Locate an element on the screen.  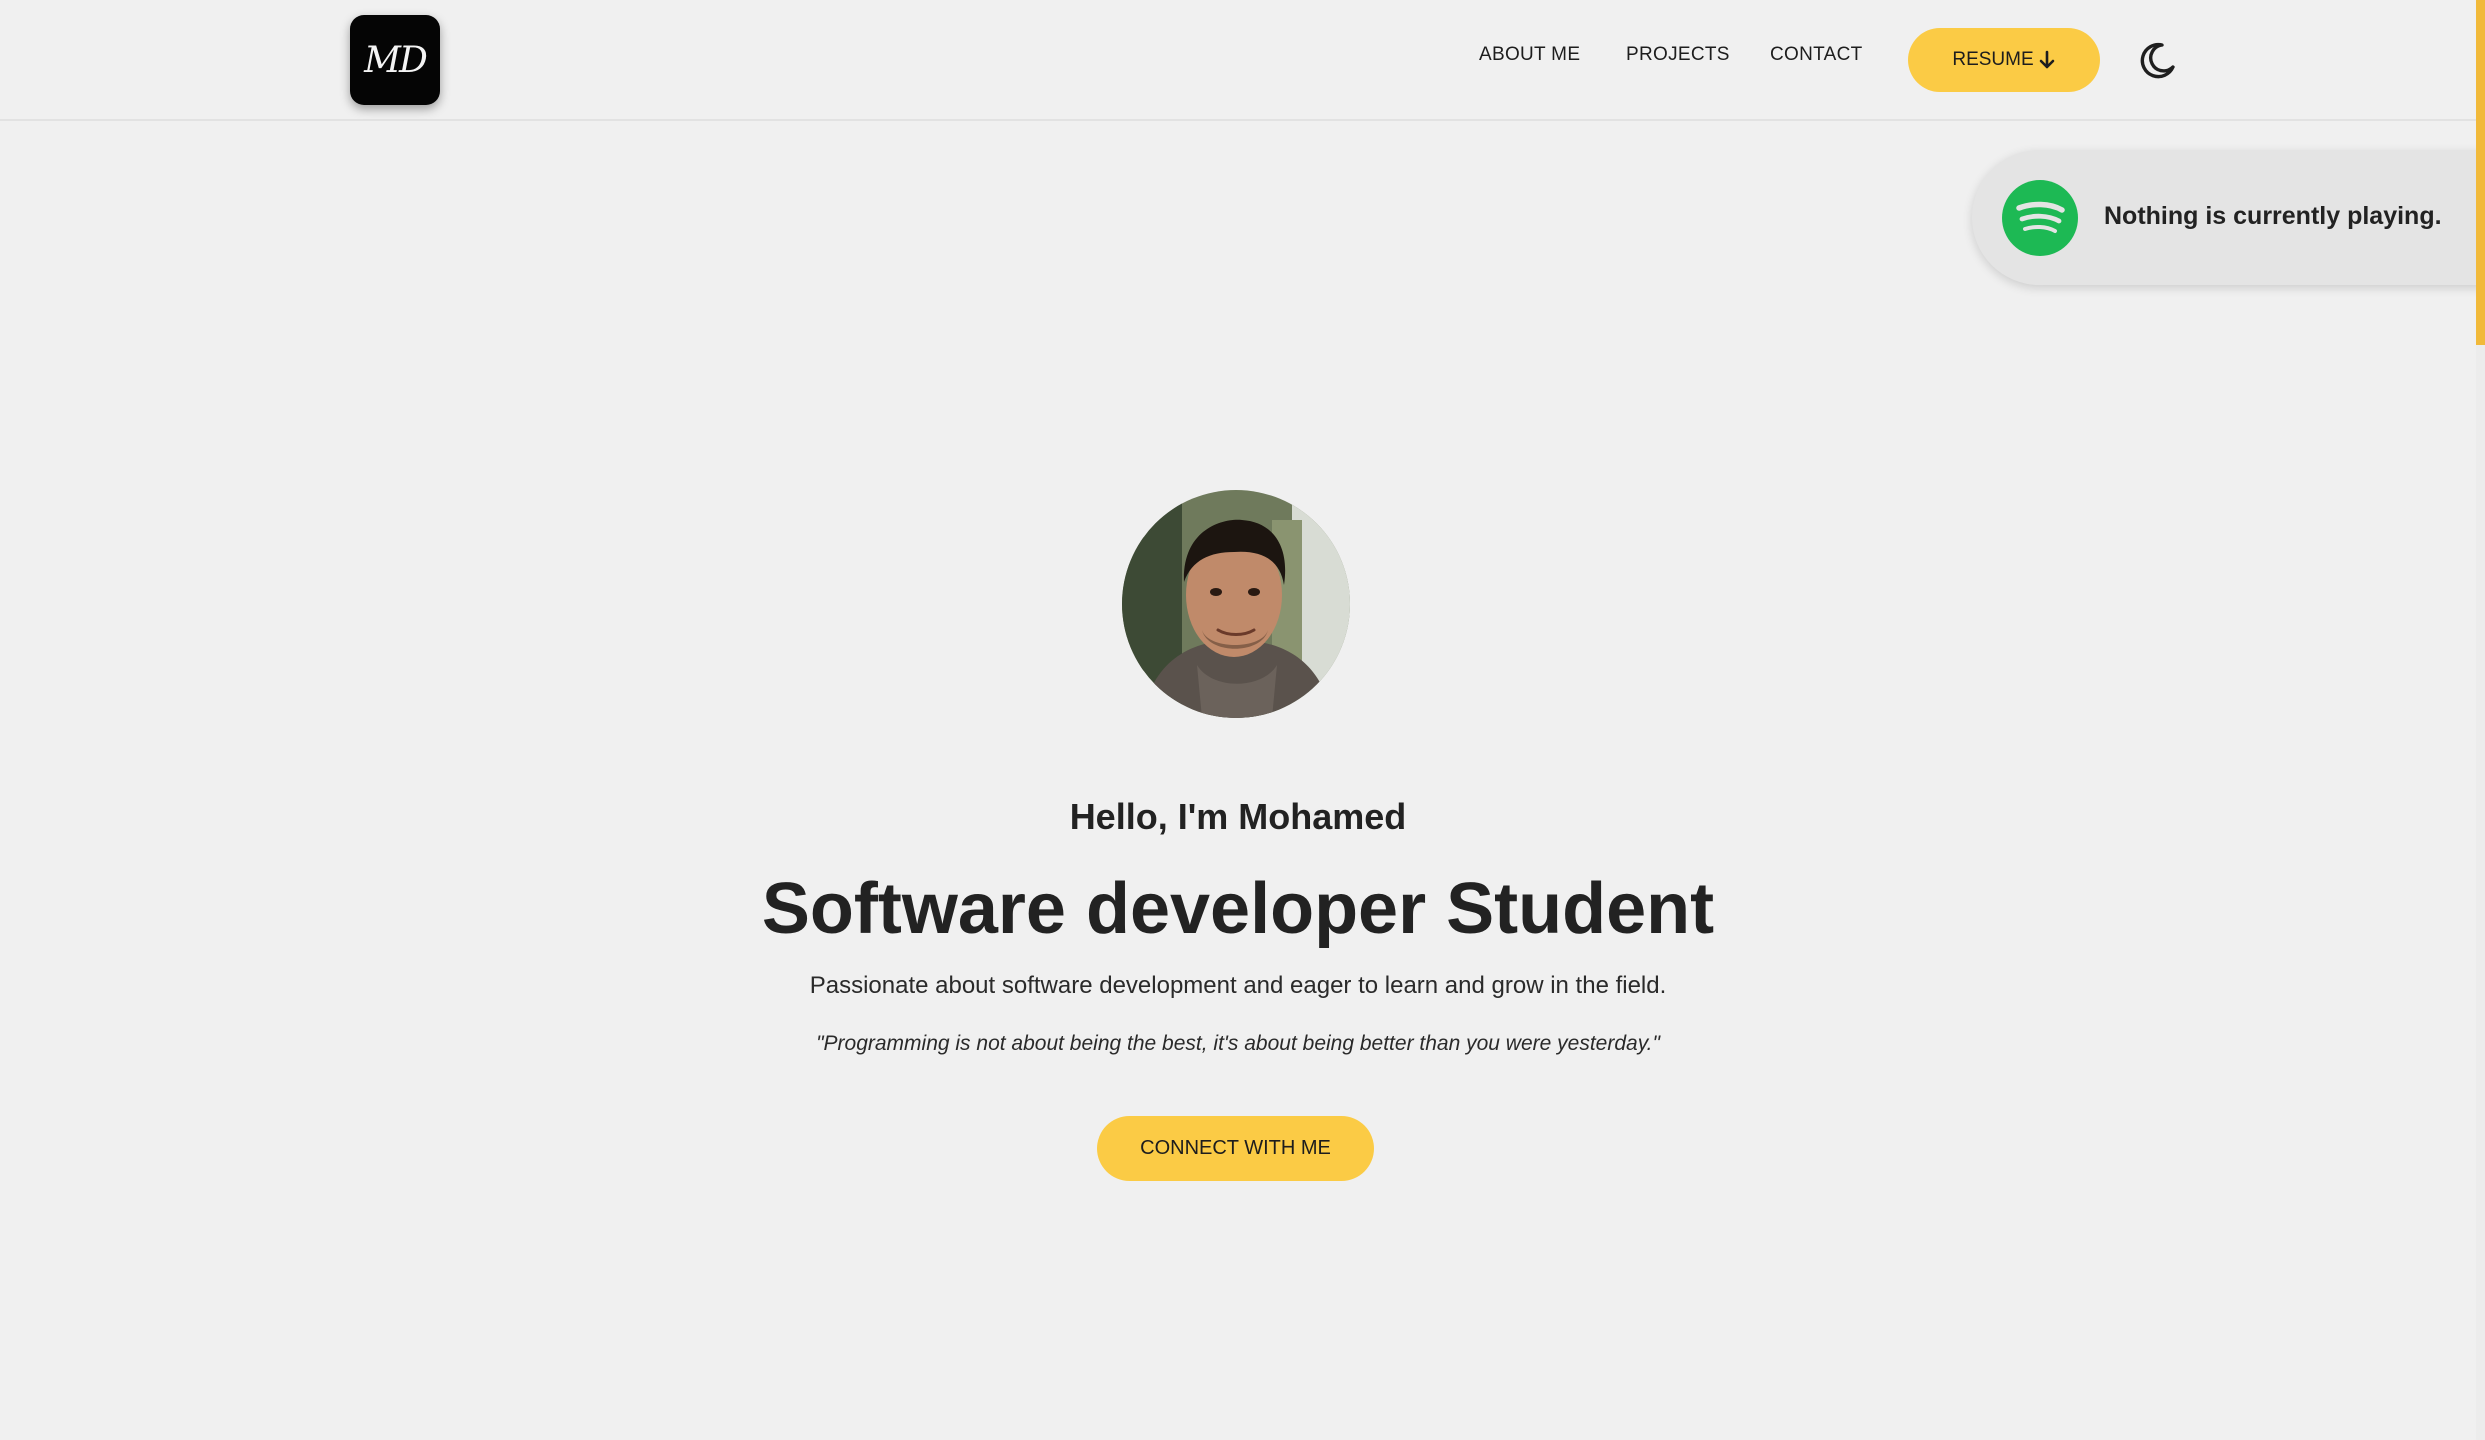
page-scrollbar is located at coordinates (2480, 720).